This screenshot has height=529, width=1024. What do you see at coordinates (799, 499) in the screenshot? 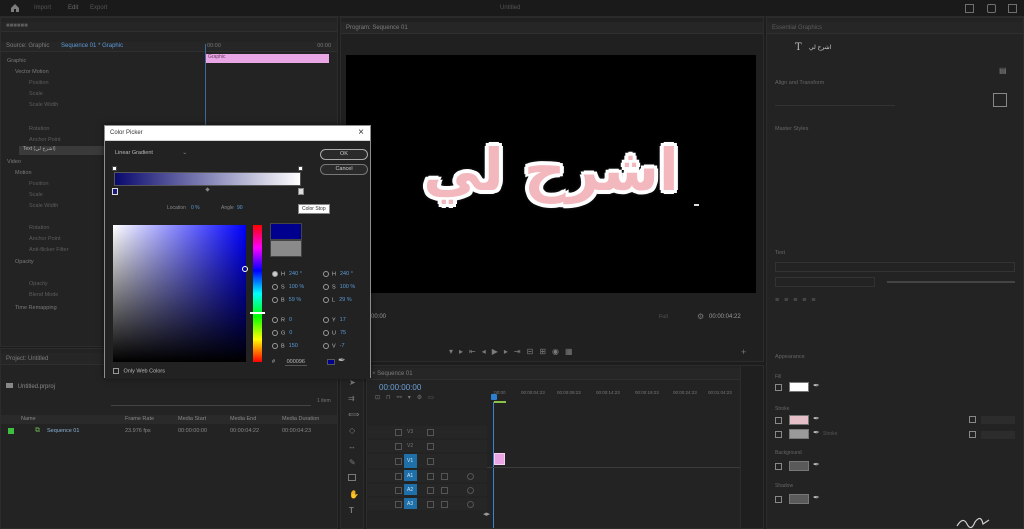
I see `shadow-color-swatch` at bounding box center [799, 499].